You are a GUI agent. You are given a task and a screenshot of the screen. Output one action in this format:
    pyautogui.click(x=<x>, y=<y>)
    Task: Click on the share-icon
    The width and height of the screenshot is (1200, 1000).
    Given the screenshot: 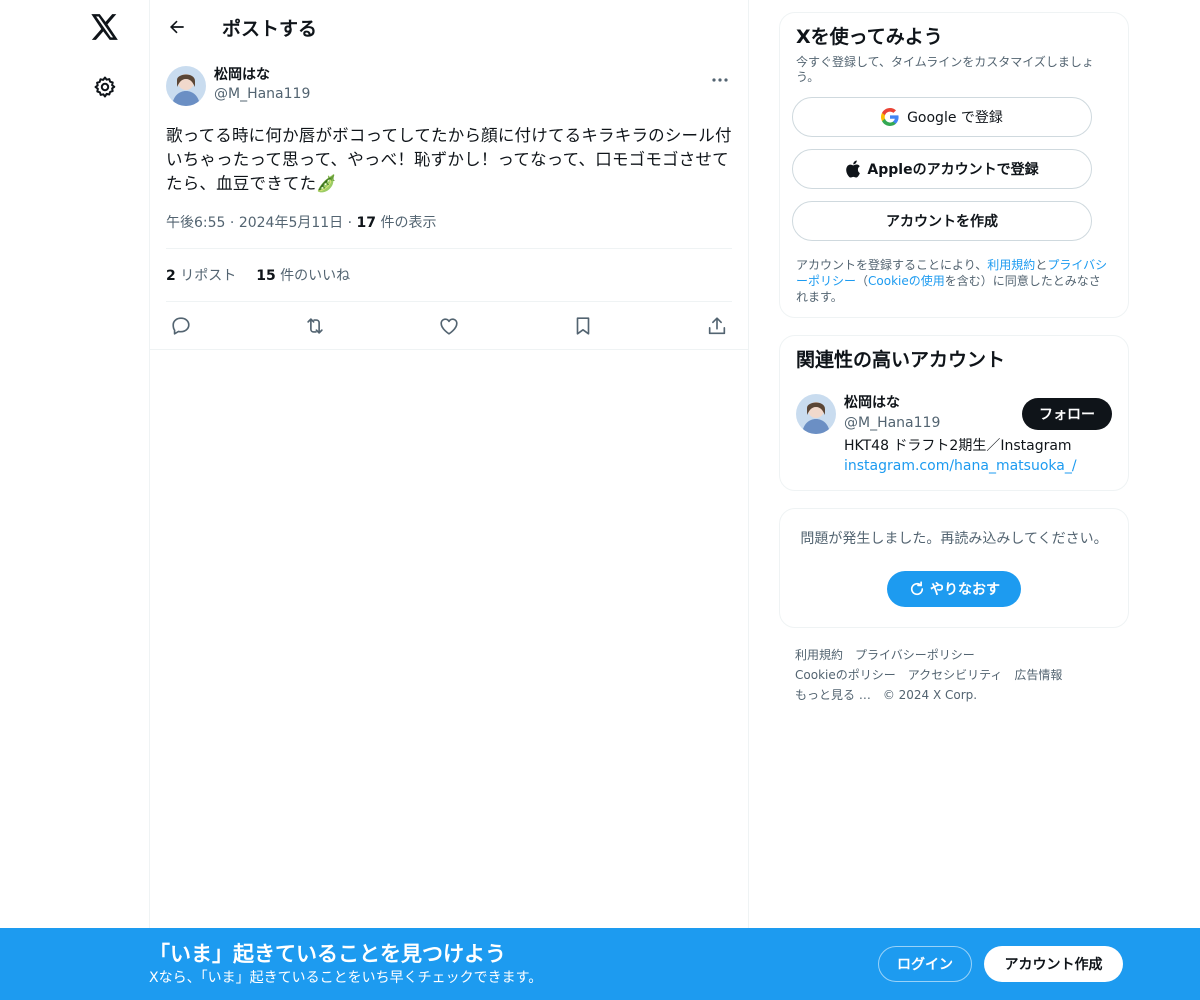 What is the action you would take?
    pyautogui.click(x=717, y=325)
    